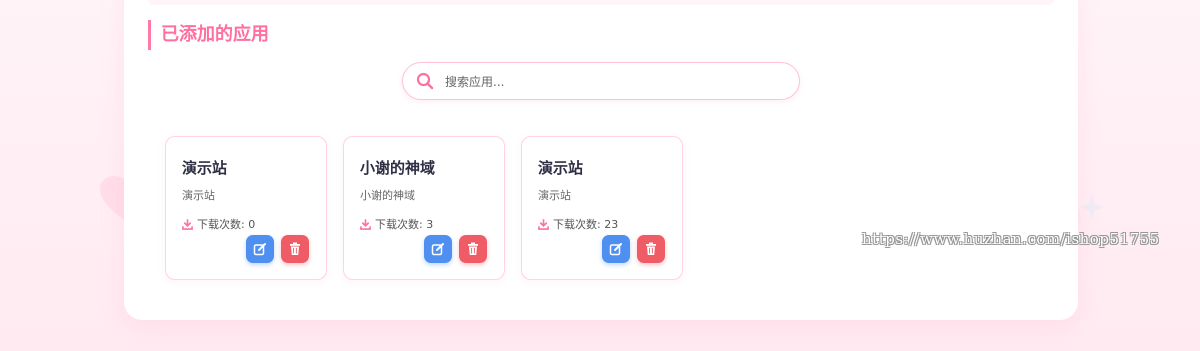  Describe the element at coordinates (602, 208) in the screenshot. I see `app-card: 演示站 演示站 下载次数: 23` at that location.